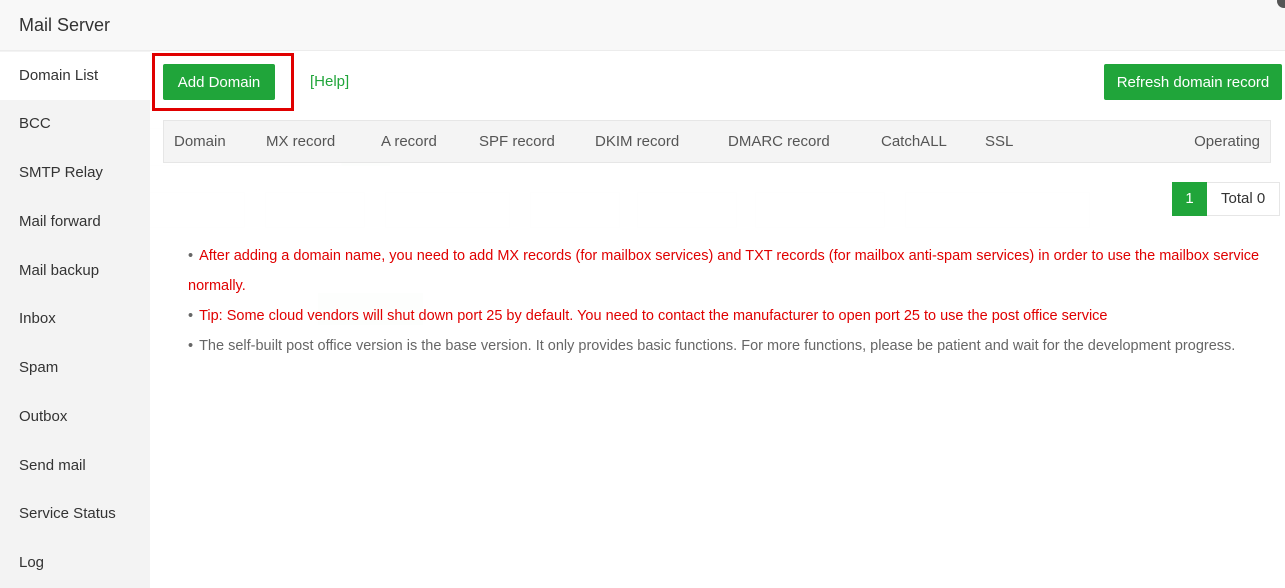 Image resolution: width=1285 pixels, height=588 pixels. Describe the element at coordinates (301, 141) in the screenshot. I see `column-mx-record: MX record` at that location.